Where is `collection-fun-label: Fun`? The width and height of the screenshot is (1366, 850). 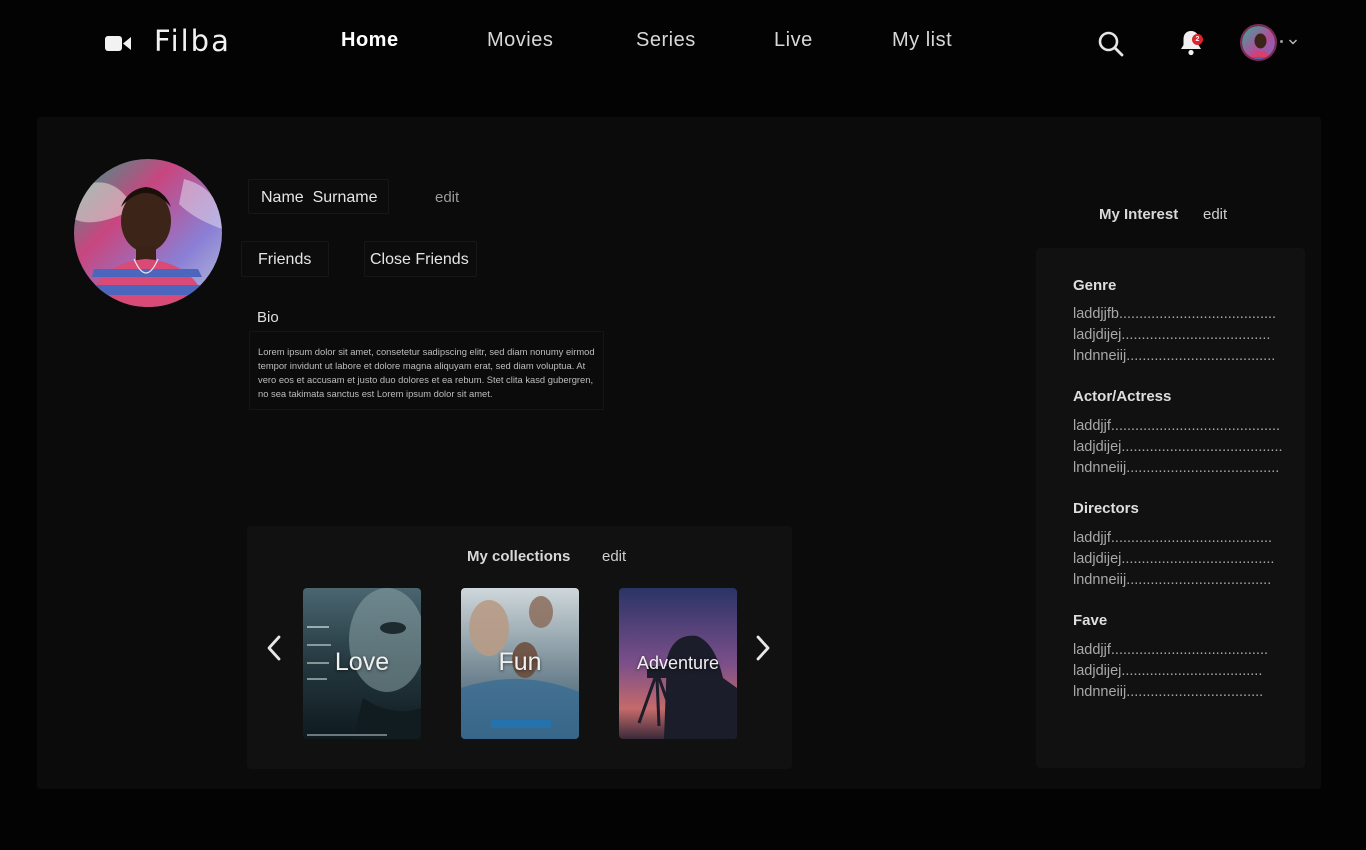 collection-fun-label: Fun is located at coordinates (520, 662).